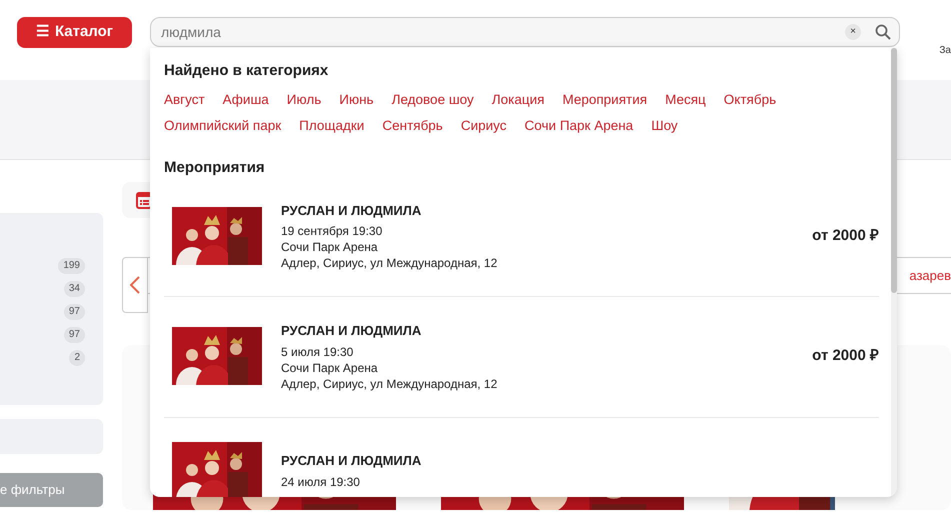 Image resolution: width=951 pixels, height=514 pixels. What do you see at coordinates (930, 276) in the screenshot?
I see `carousel-link: азарев` at bounding box center [930, 276].